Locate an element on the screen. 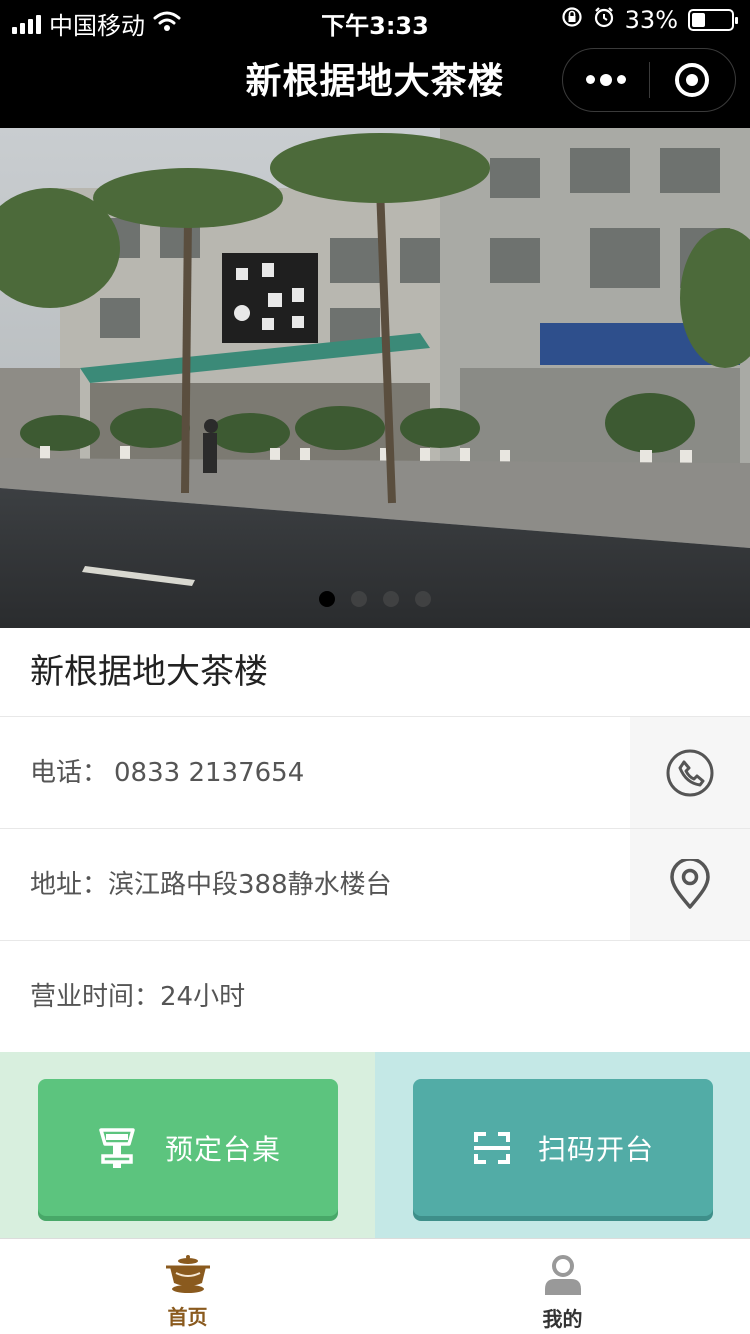 Image resolution: width=750 pixels, height=1334 pixels. top-bar: 中国移动 下午3:33 33% 新根据地大茶楼 is located at coordinates (375, 64).